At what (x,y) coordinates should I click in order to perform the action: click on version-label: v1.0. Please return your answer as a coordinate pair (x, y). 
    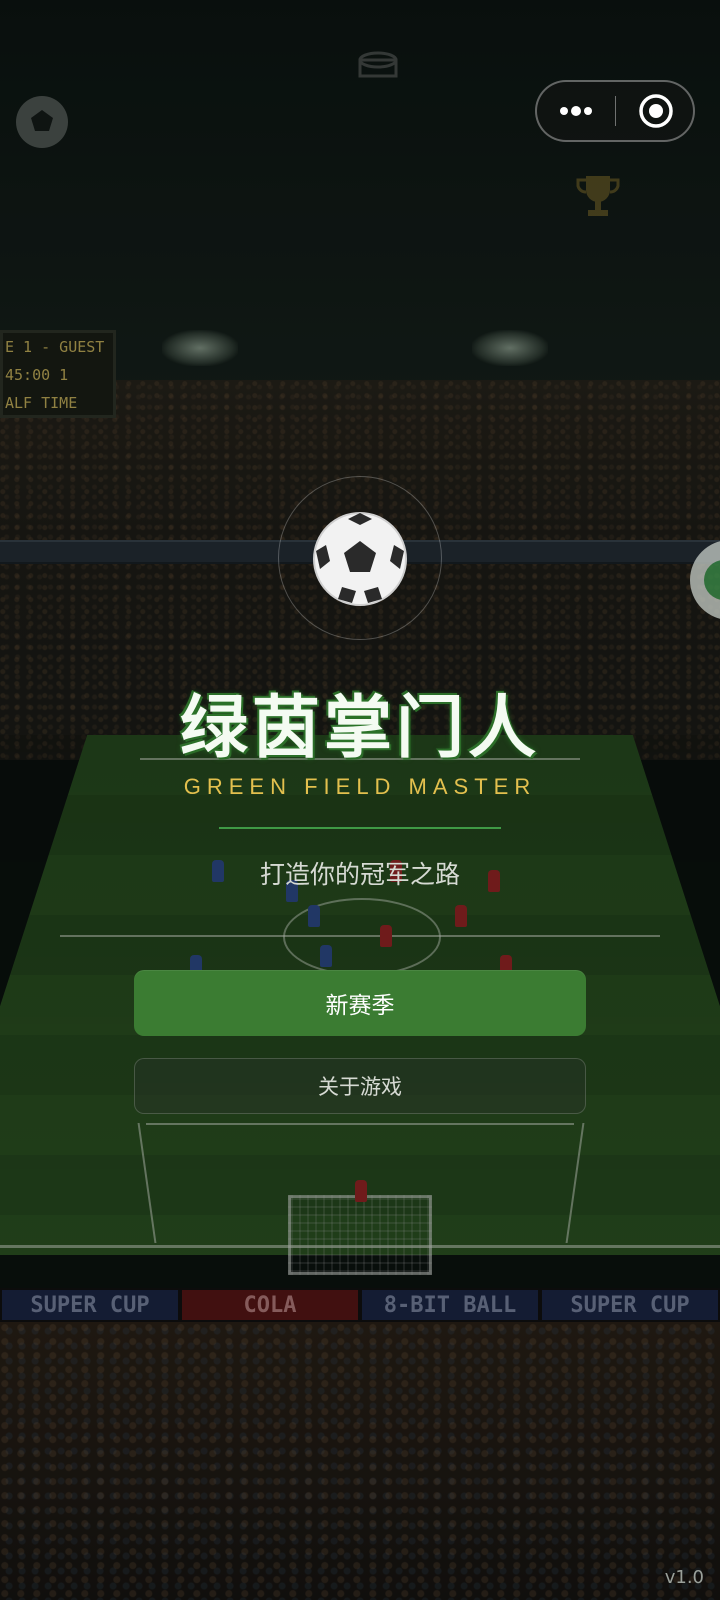
    Looking at the image, I should click on (684, 1577).